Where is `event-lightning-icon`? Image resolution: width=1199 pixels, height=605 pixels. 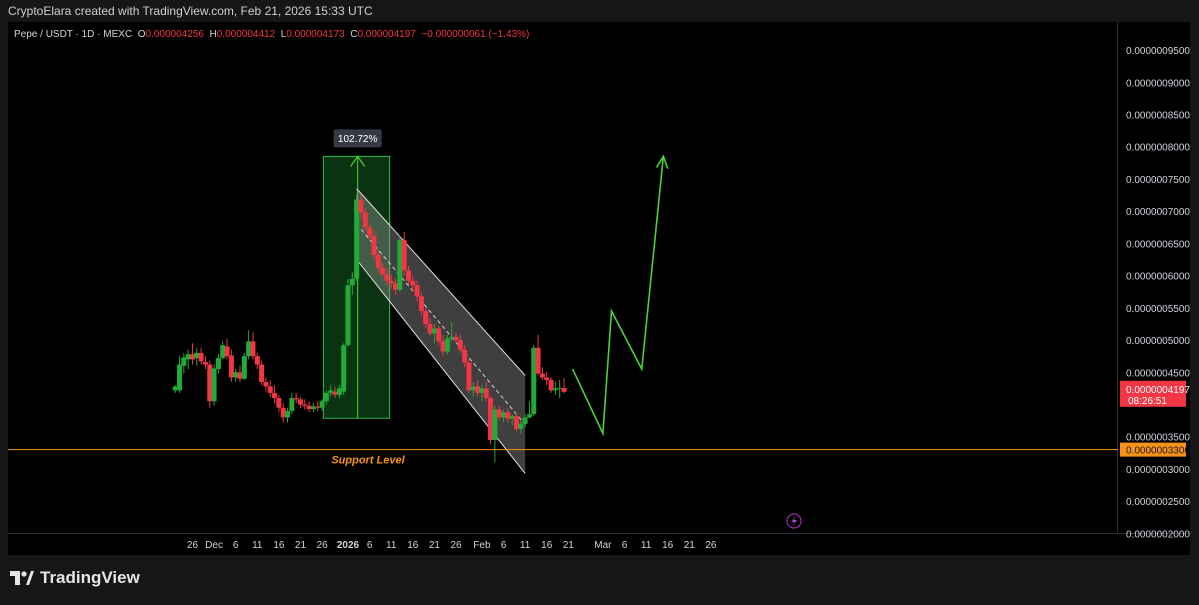 event-lightning-icon is located at coordinates (794, 521).